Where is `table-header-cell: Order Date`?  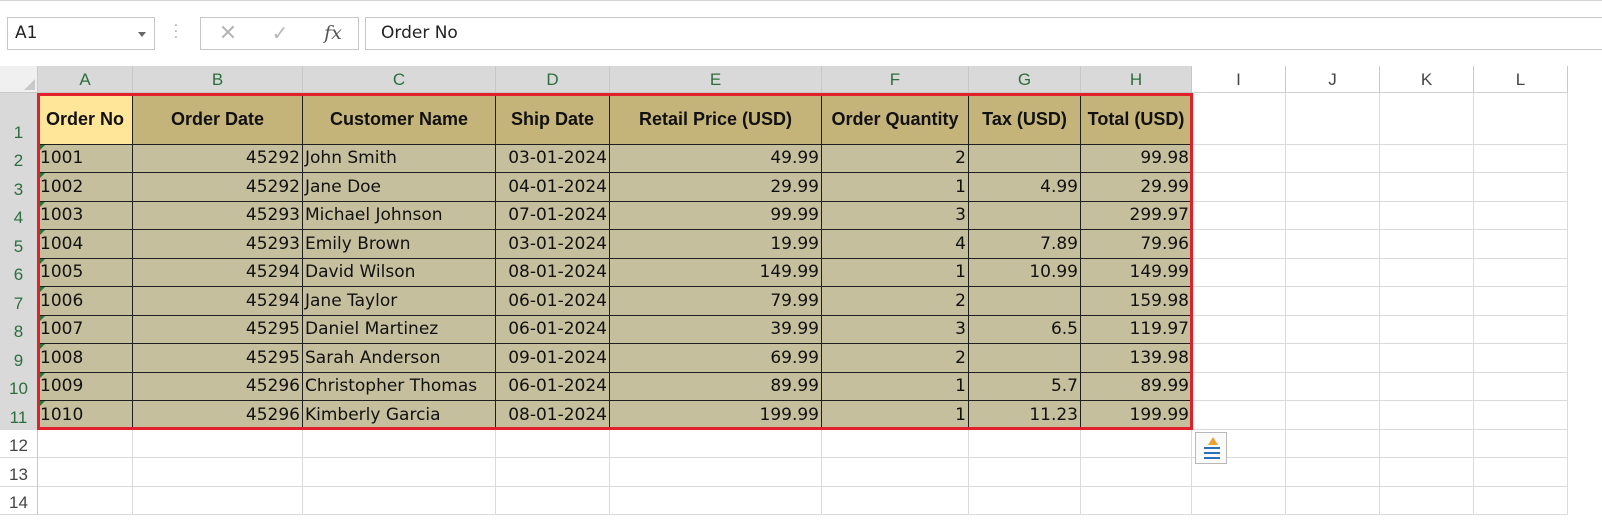 table-header-cell: Order Date is located at coordinates (218, 119).